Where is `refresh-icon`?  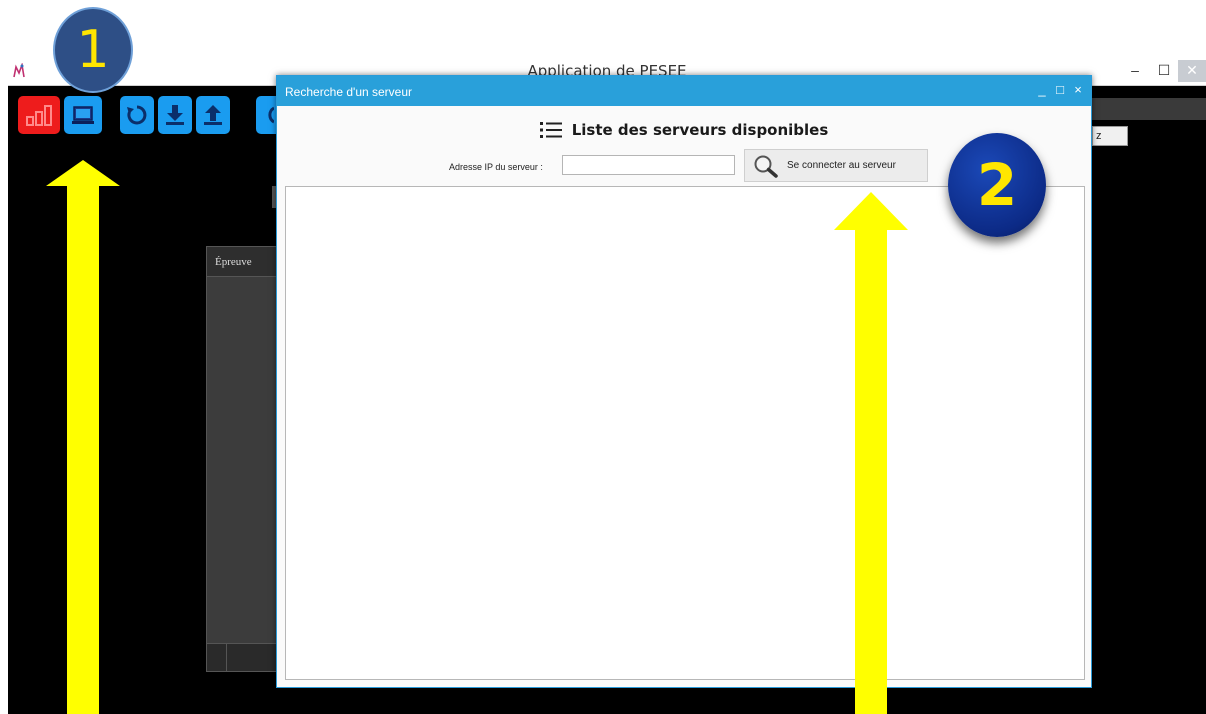 refresh-icon is located at coordinates (137, 115).